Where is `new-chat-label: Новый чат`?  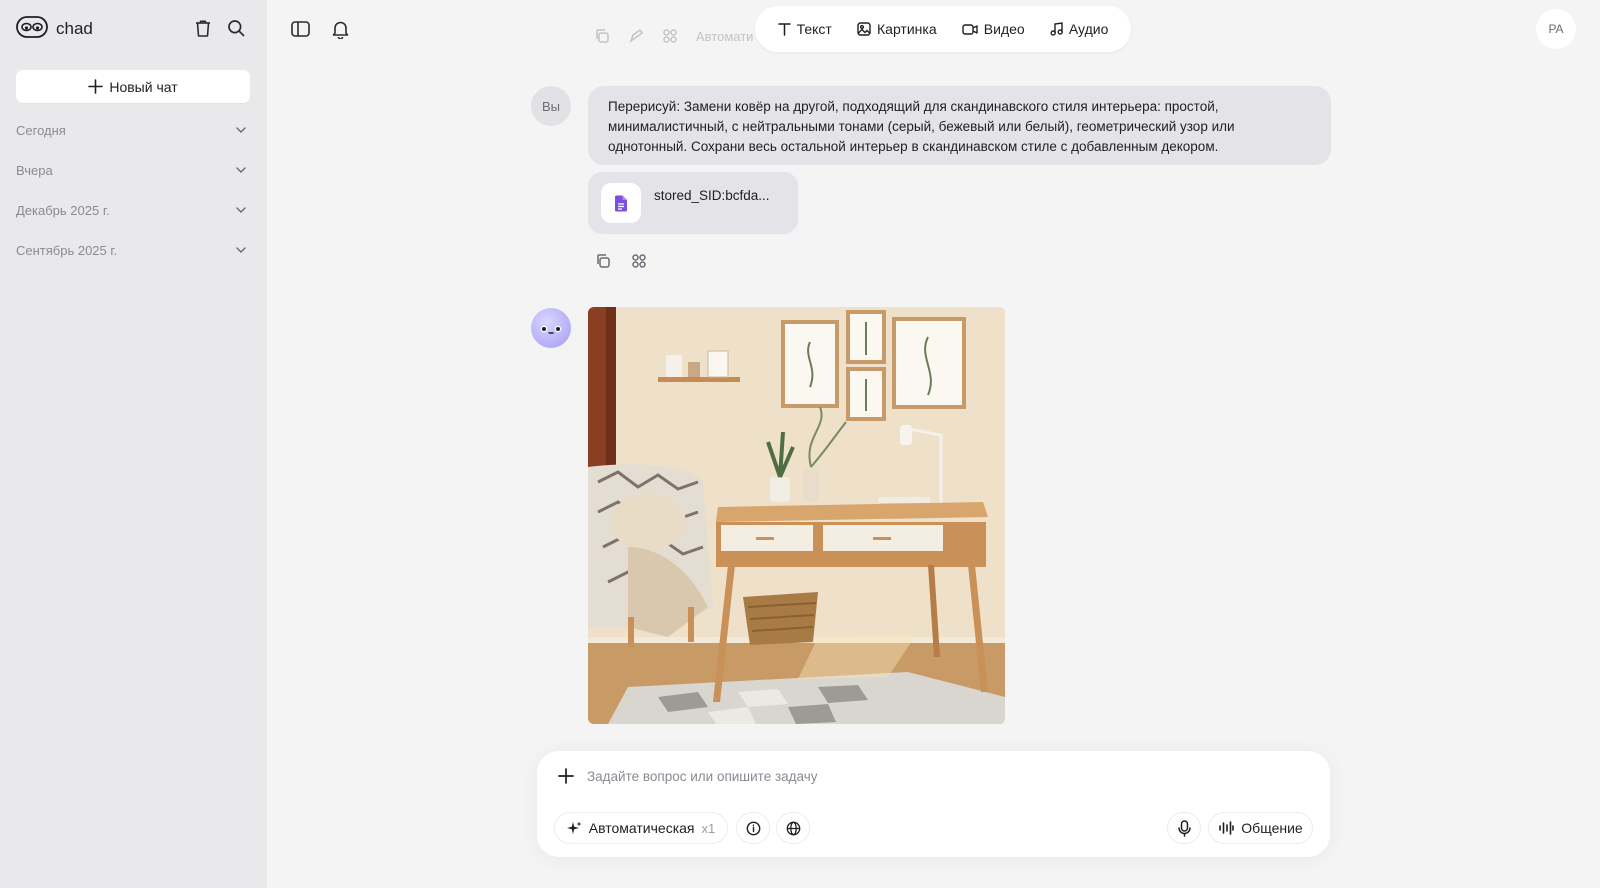
new-chat-label: Новый чат is located at coordinates (143, 86).